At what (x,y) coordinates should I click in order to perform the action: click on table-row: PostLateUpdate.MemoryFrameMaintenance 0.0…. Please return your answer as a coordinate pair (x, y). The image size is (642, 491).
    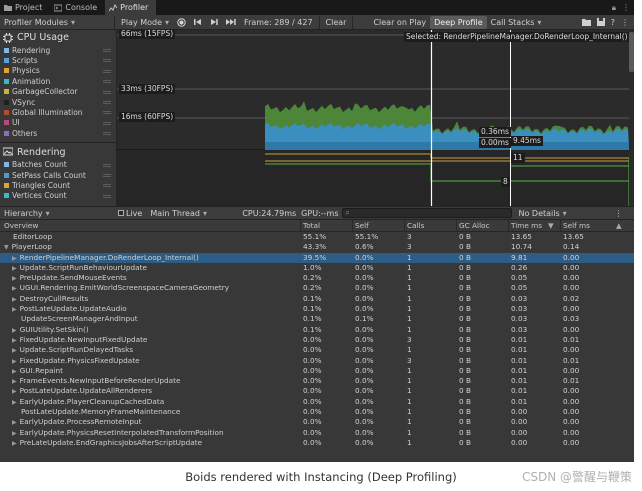
    Looking at the image, I should click on (317, 412).